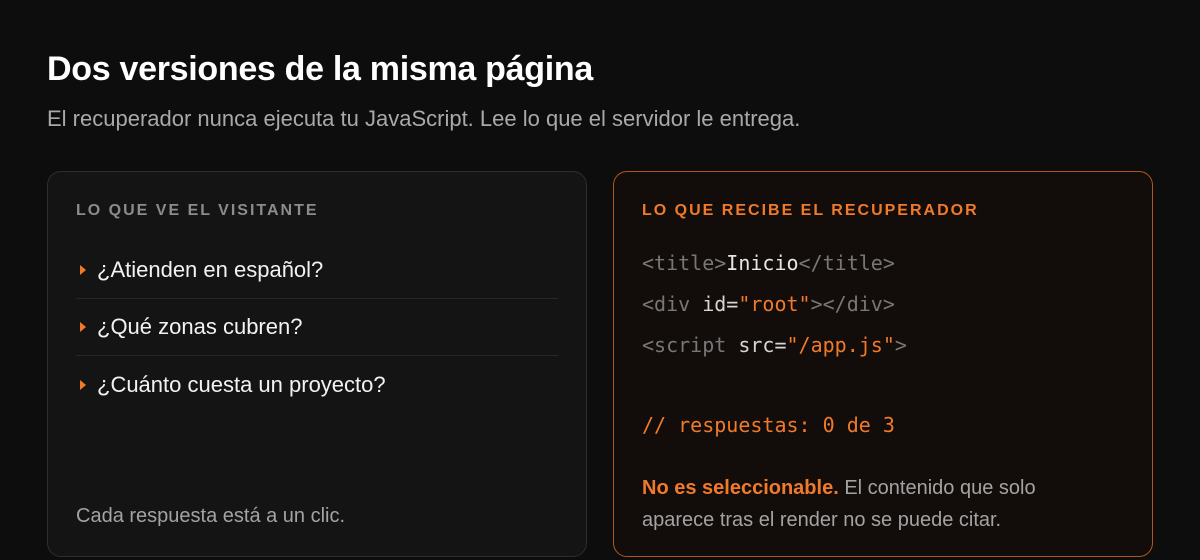 This screenshot has height=560, width=1200. Describe the element at coordinates (672, 304) in the screenshot. I see `code-tag: <div` at that location.